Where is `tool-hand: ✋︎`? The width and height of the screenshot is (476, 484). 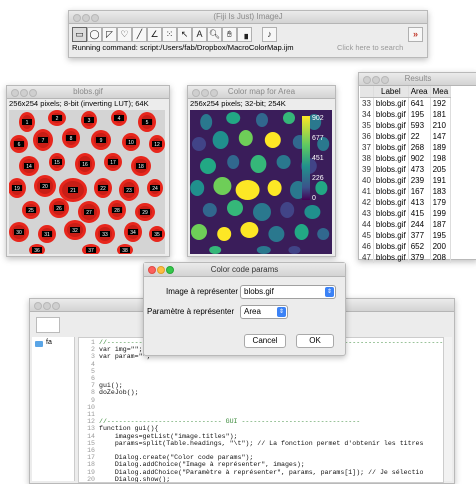 tool-hand: ✋︎ is located at coordinates (229, 34).